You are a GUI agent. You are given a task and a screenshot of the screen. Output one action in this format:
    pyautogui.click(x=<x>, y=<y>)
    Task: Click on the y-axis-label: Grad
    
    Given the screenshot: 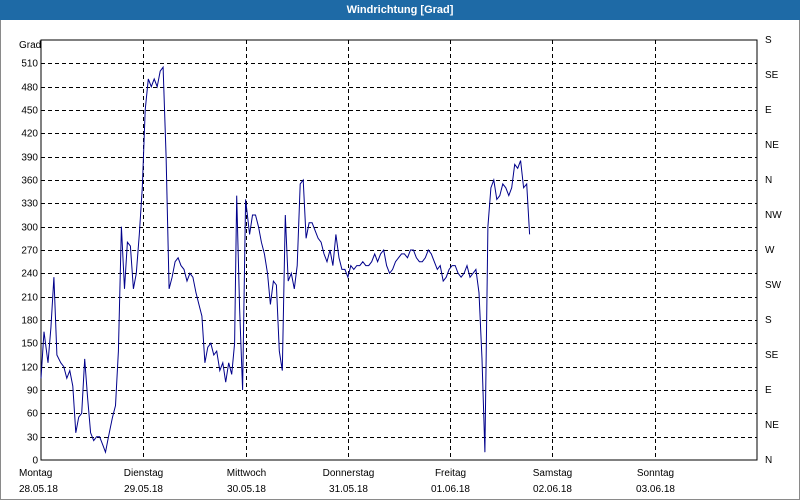 What is the action you would take?
    pyautogui.click(x=30, y=45)
    